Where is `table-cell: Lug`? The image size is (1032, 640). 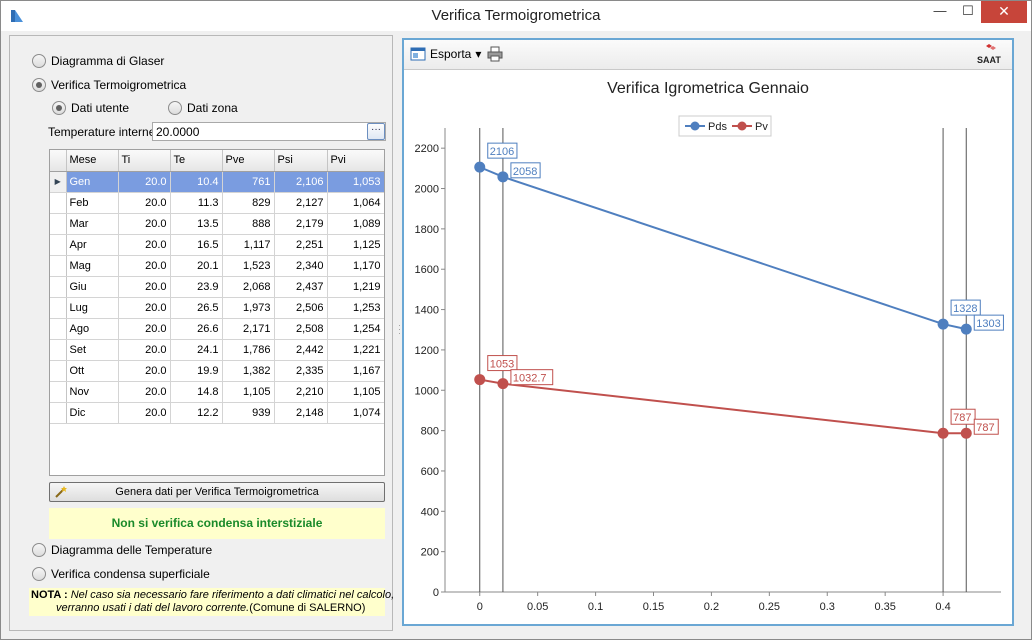 table-cell: Lug is located at coordinates (92, 308).